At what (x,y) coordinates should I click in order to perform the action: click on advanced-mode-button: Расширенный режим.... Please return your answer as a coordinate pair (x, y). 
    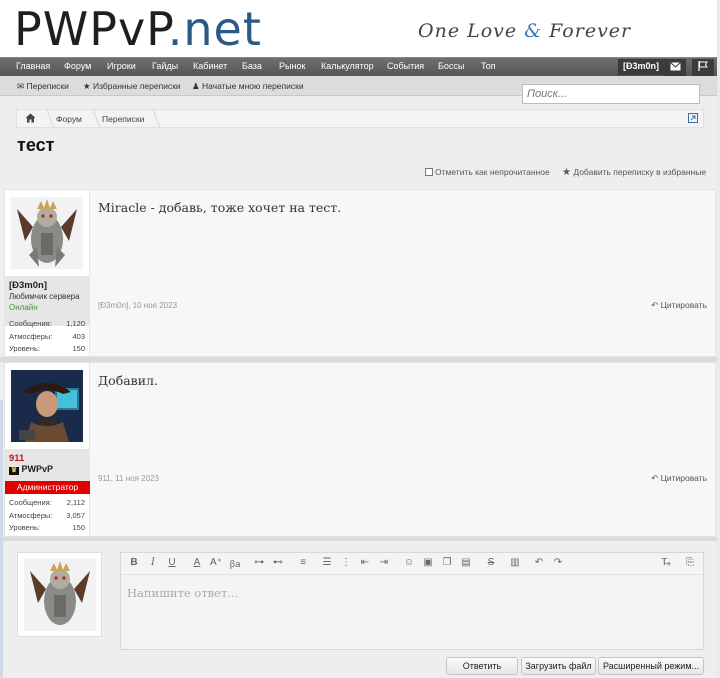
    Looking at the image, I should click on (651, 666).